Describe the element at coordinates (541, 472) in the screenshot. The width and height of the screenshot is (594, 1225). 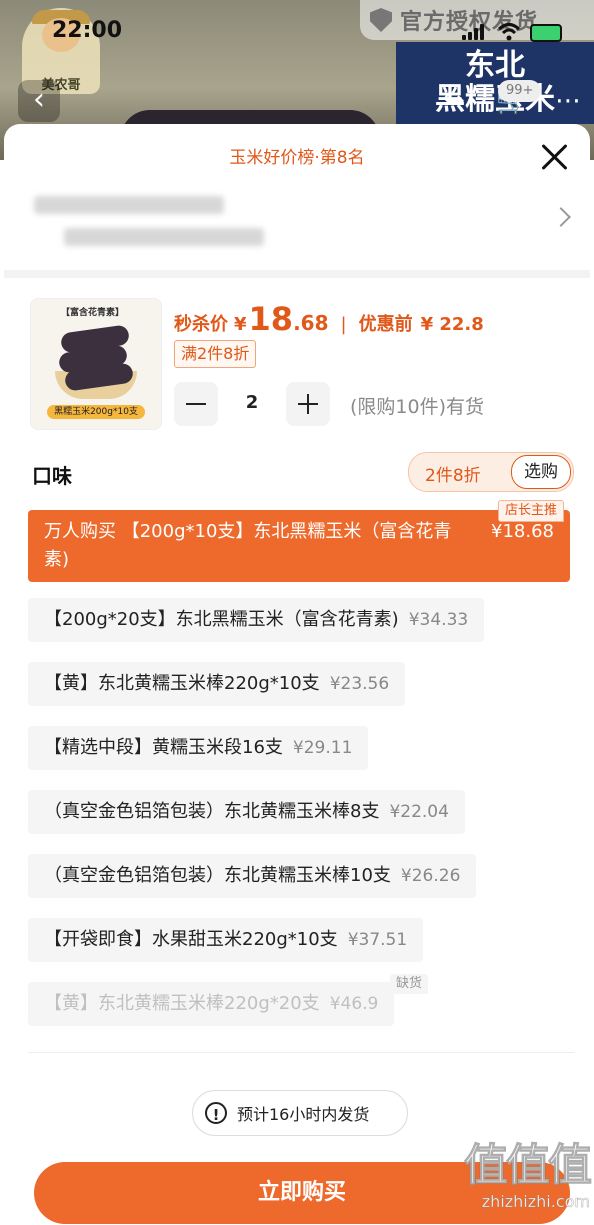
I see `promo-select-button: 选购` at that location.